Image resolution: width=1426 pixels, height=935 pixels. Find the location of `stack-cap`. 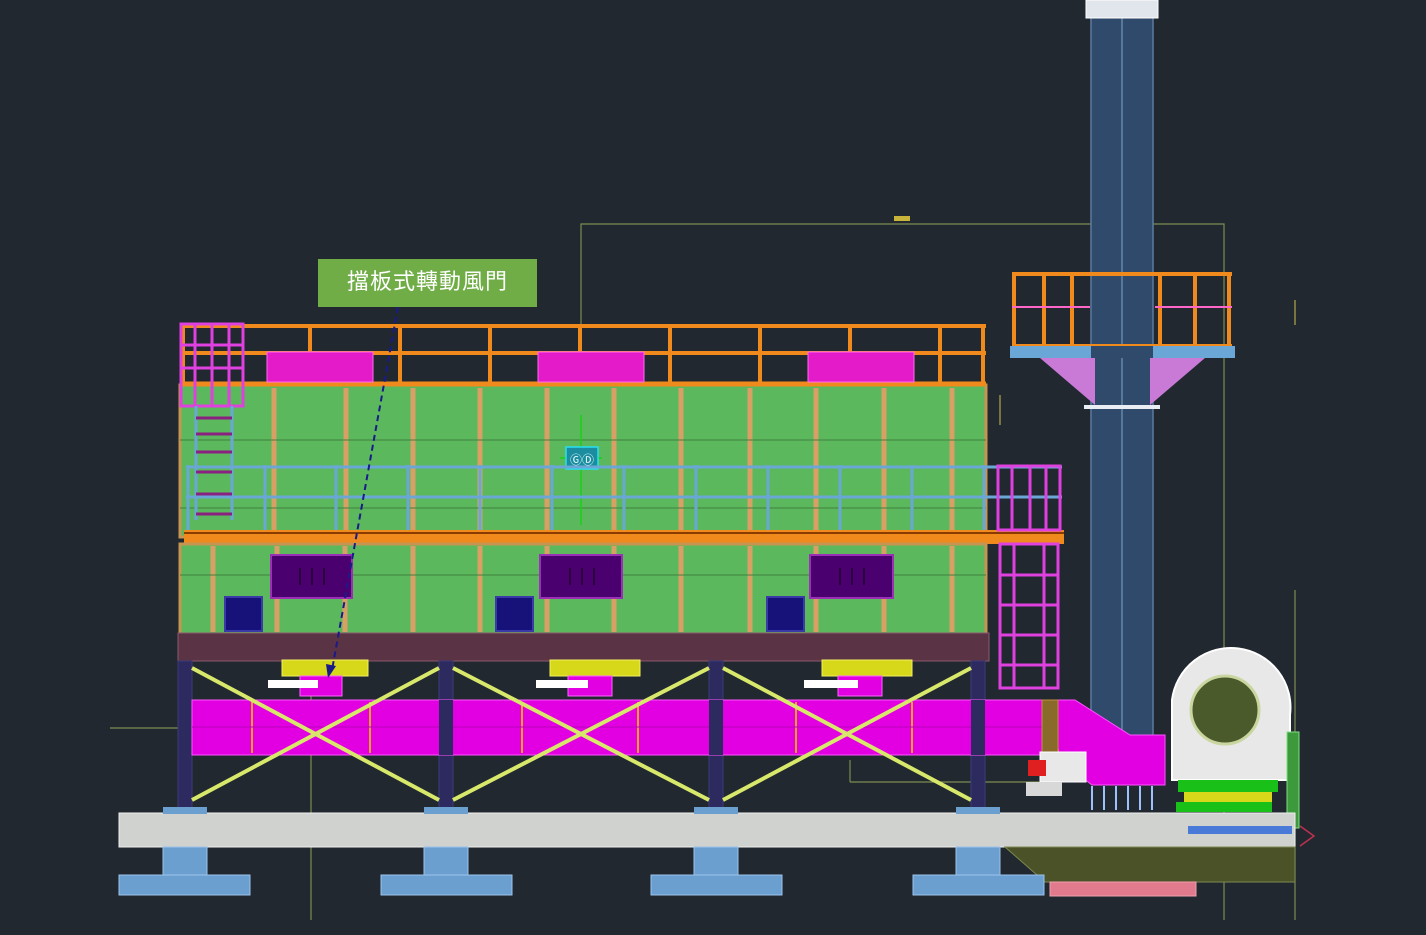

stack-cap is located at coordinates (1122, 9).